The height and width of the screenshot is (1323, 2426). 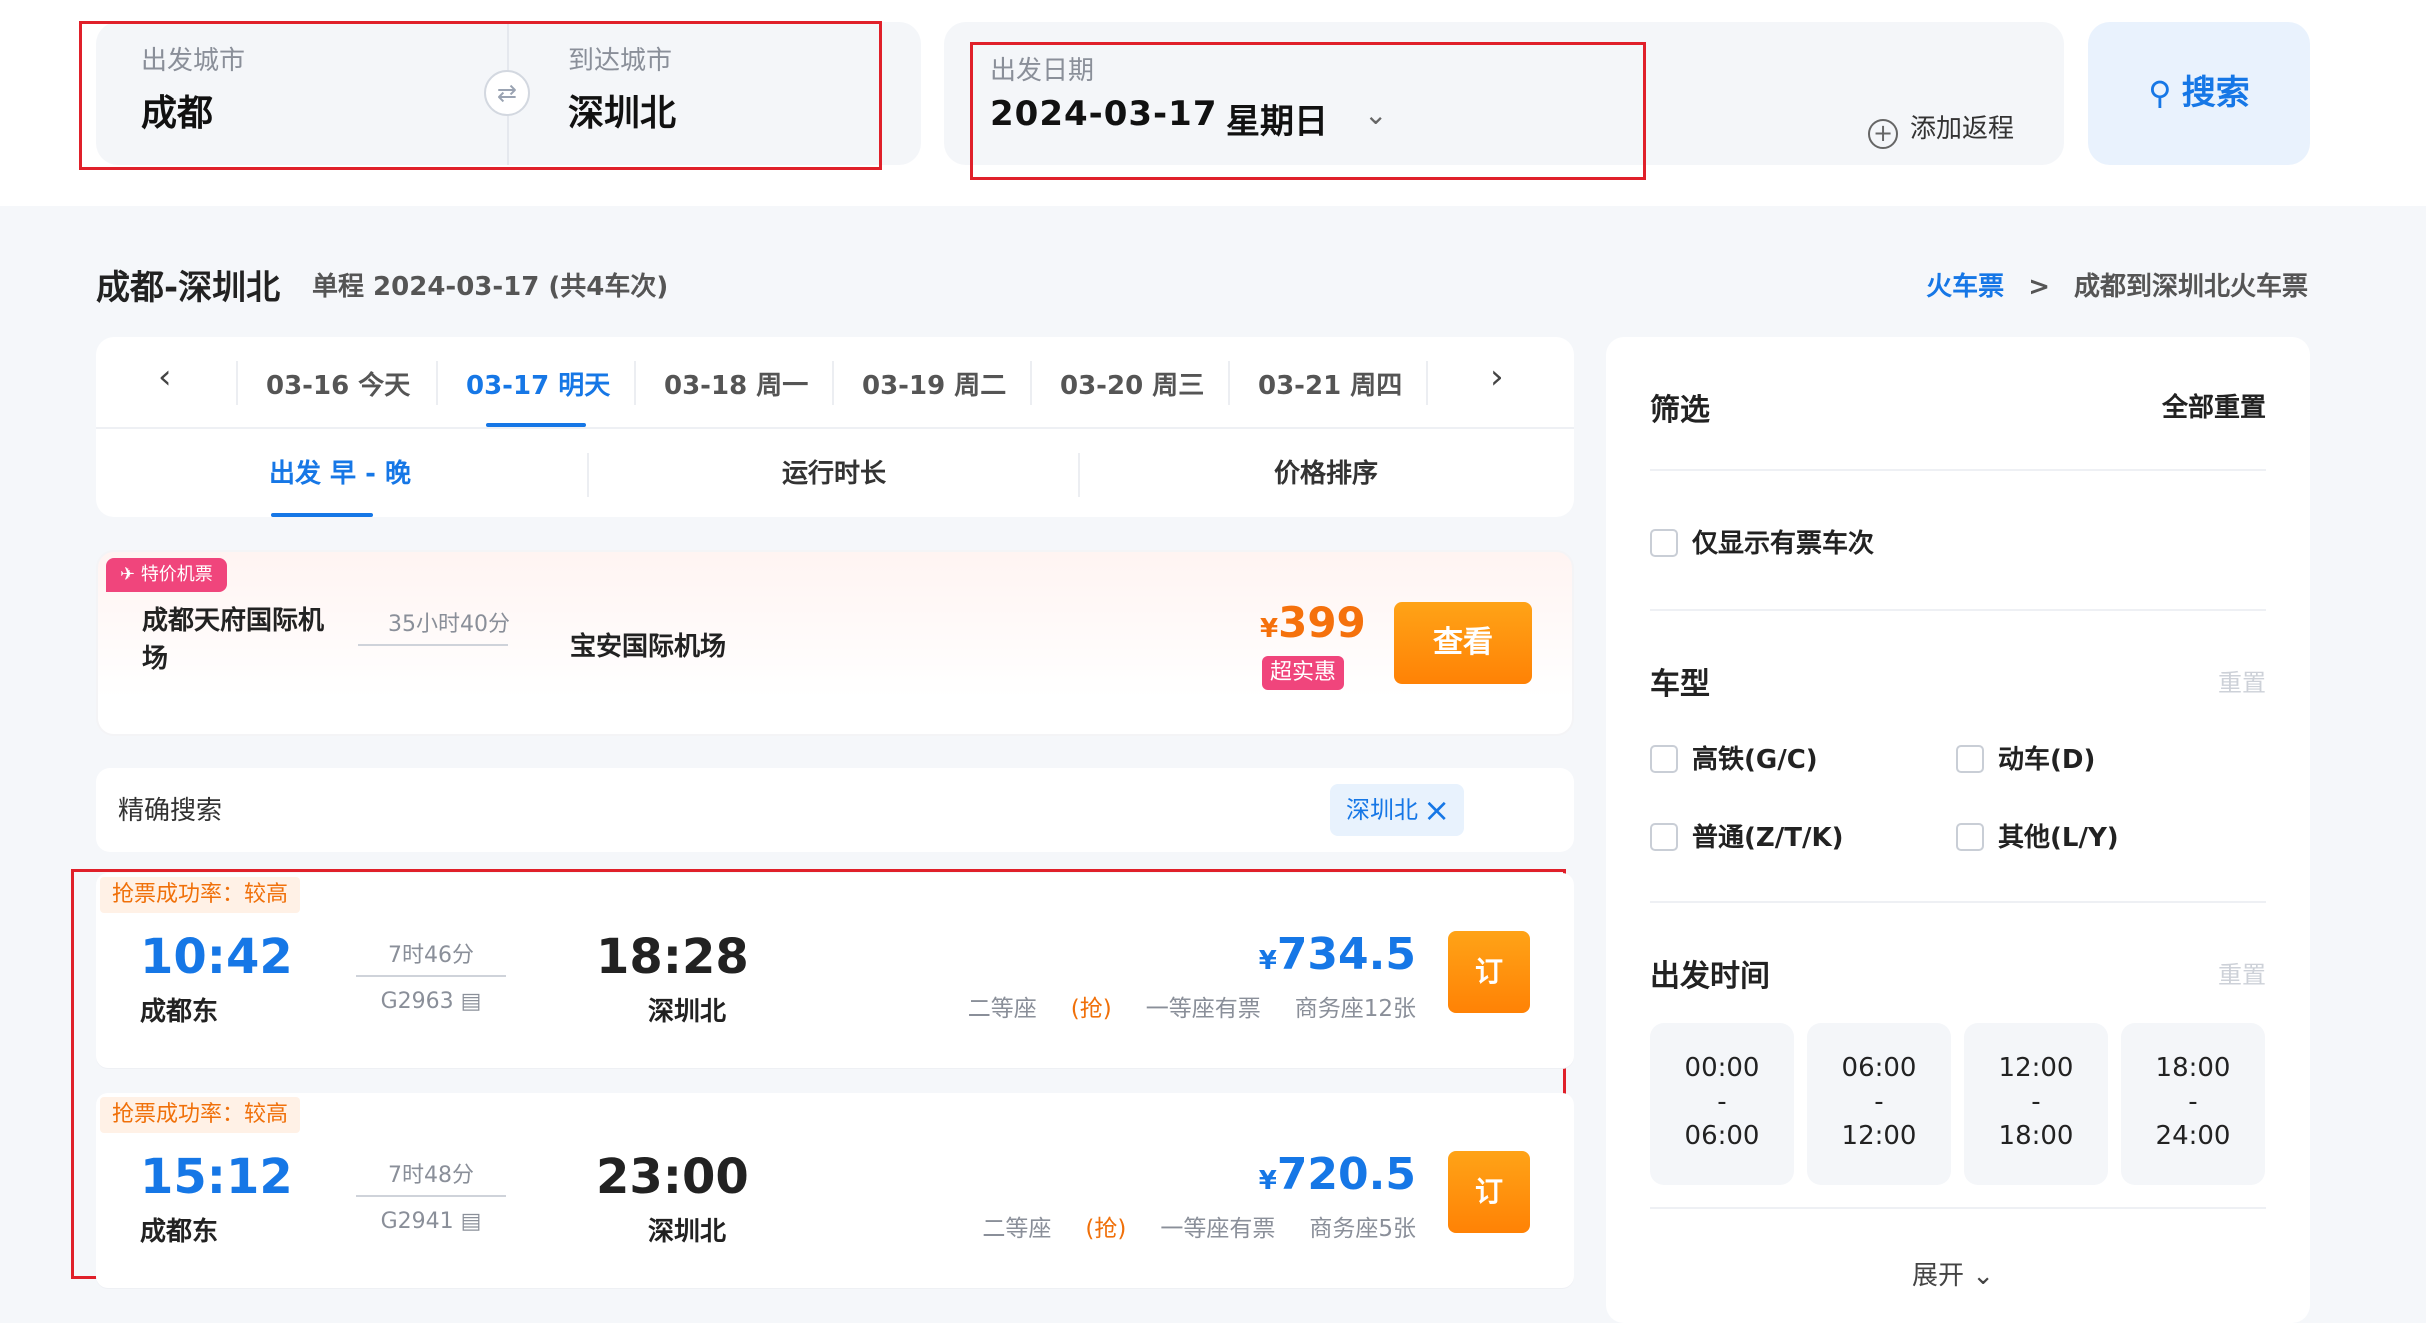 What do you see at coordinates (2242, 972) in the screenshot?
I see `departure-time-reset-button: 重置` at bounding box center [2242, 972].